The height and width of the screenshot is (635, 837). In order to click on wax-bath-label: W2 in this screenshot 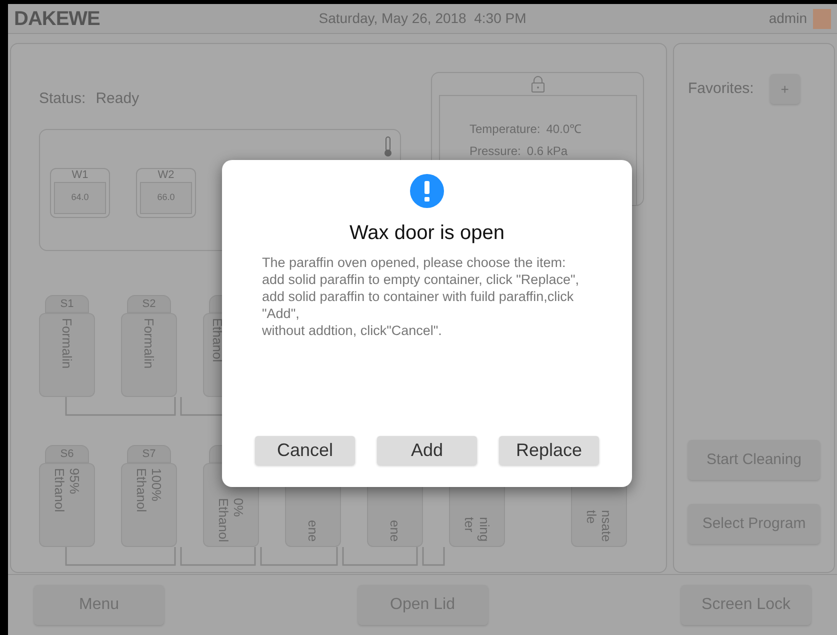, I will do `click(166, 175)`.